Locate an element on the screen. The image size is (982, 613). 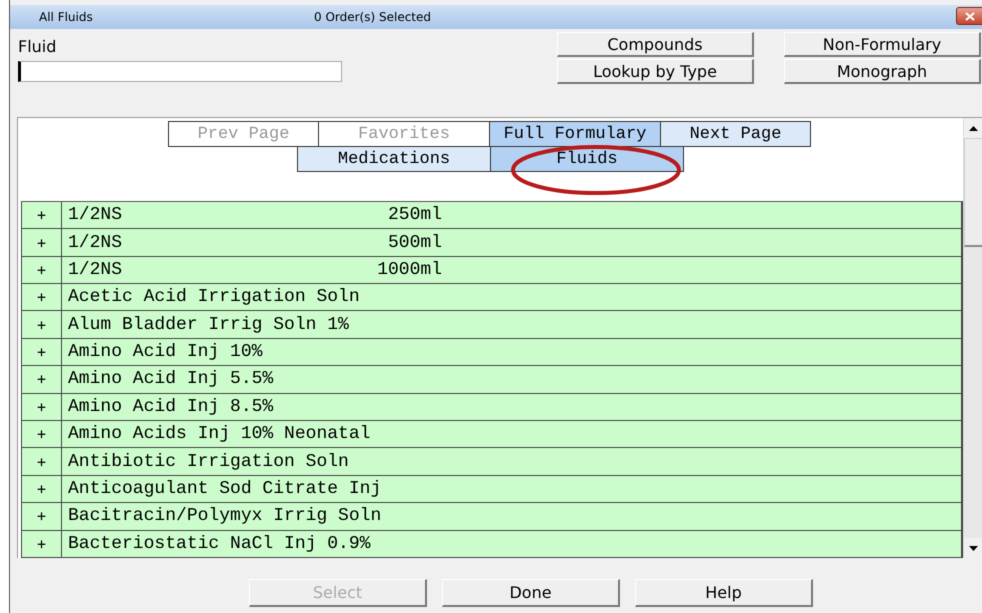
tab: Medications is located at coordinates (394, 159).